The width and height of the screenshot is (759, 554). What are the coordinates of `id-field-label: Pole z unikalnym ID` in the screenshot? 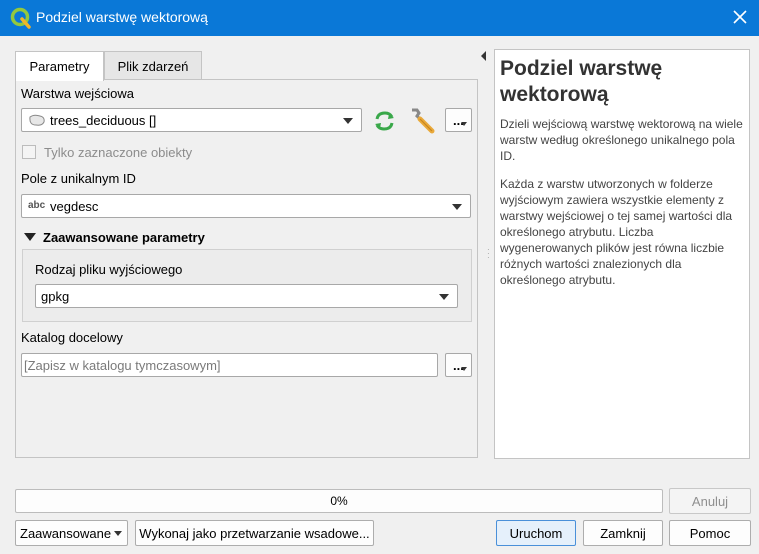 It's located at (78, 178).